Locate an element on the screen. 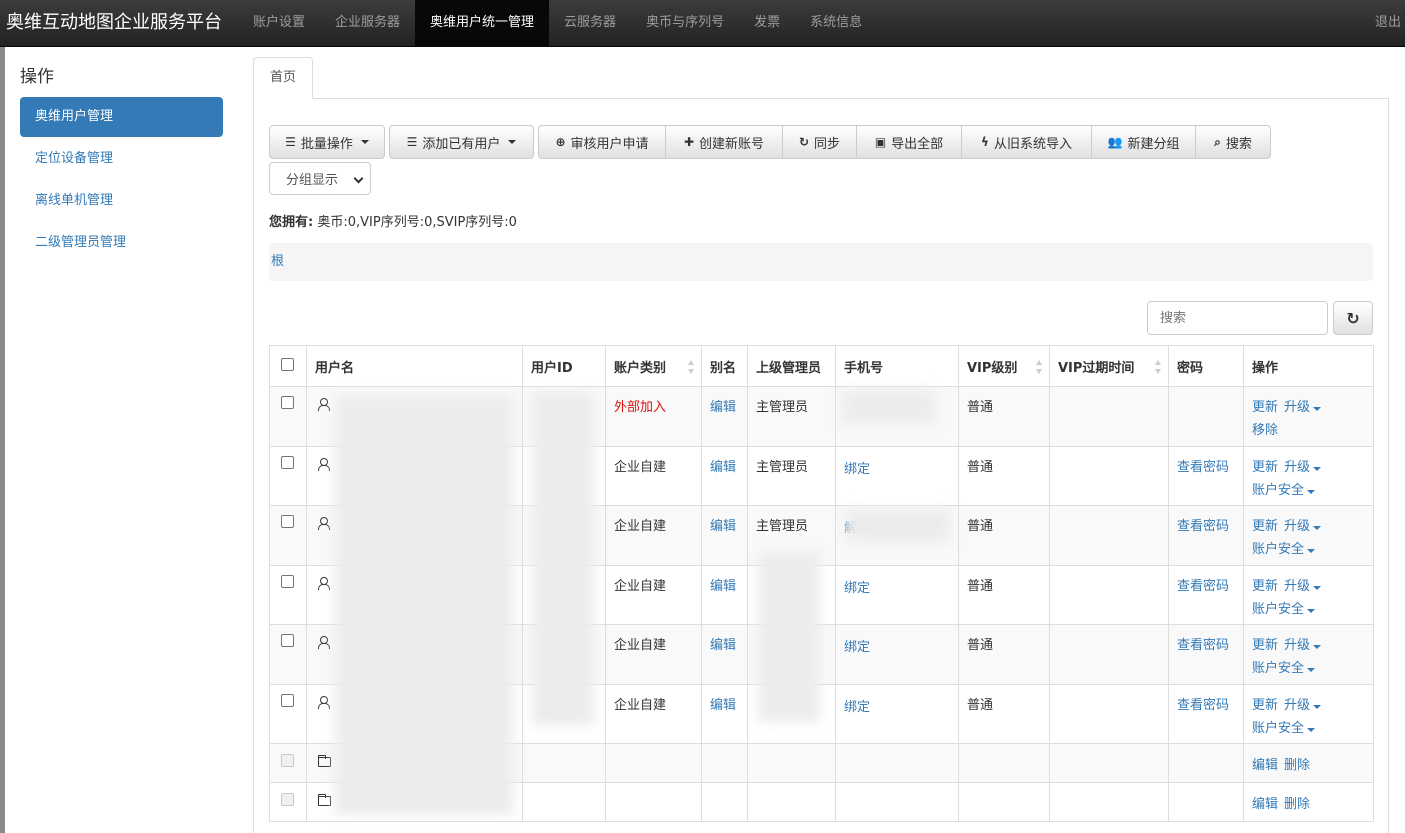 Image resolution: width=1405 pixels, height=833 pixels. remove-link: 移除 is located at coordinates (1265, 430).